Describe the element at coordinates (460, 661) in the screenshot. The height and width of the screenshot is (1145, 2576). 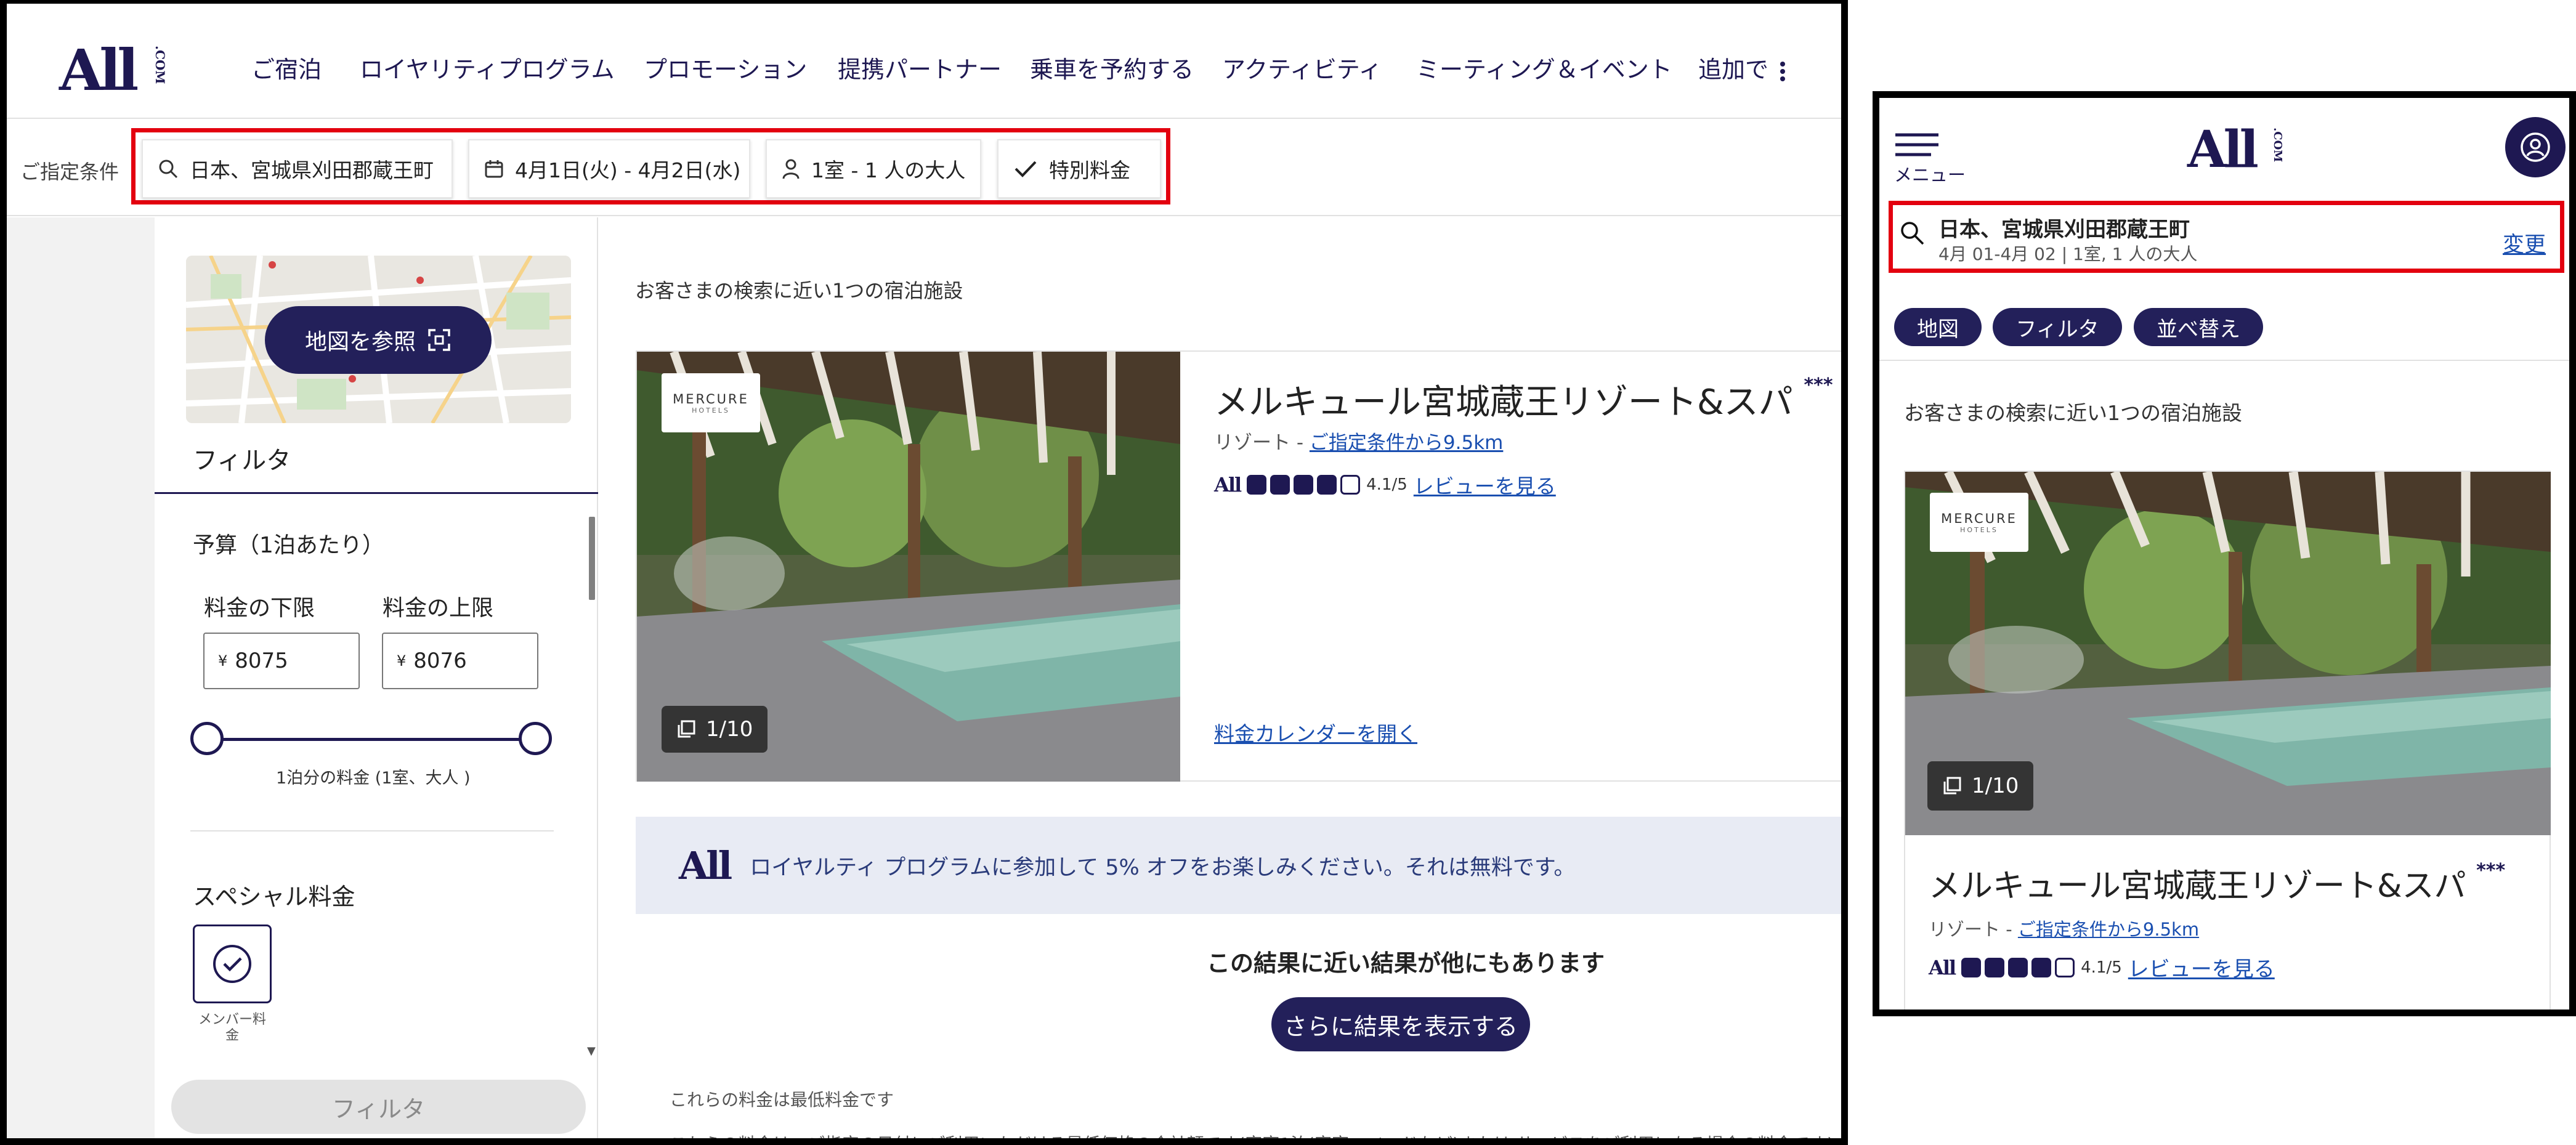
I see `max-price-input: ¥ 8076` at that location.